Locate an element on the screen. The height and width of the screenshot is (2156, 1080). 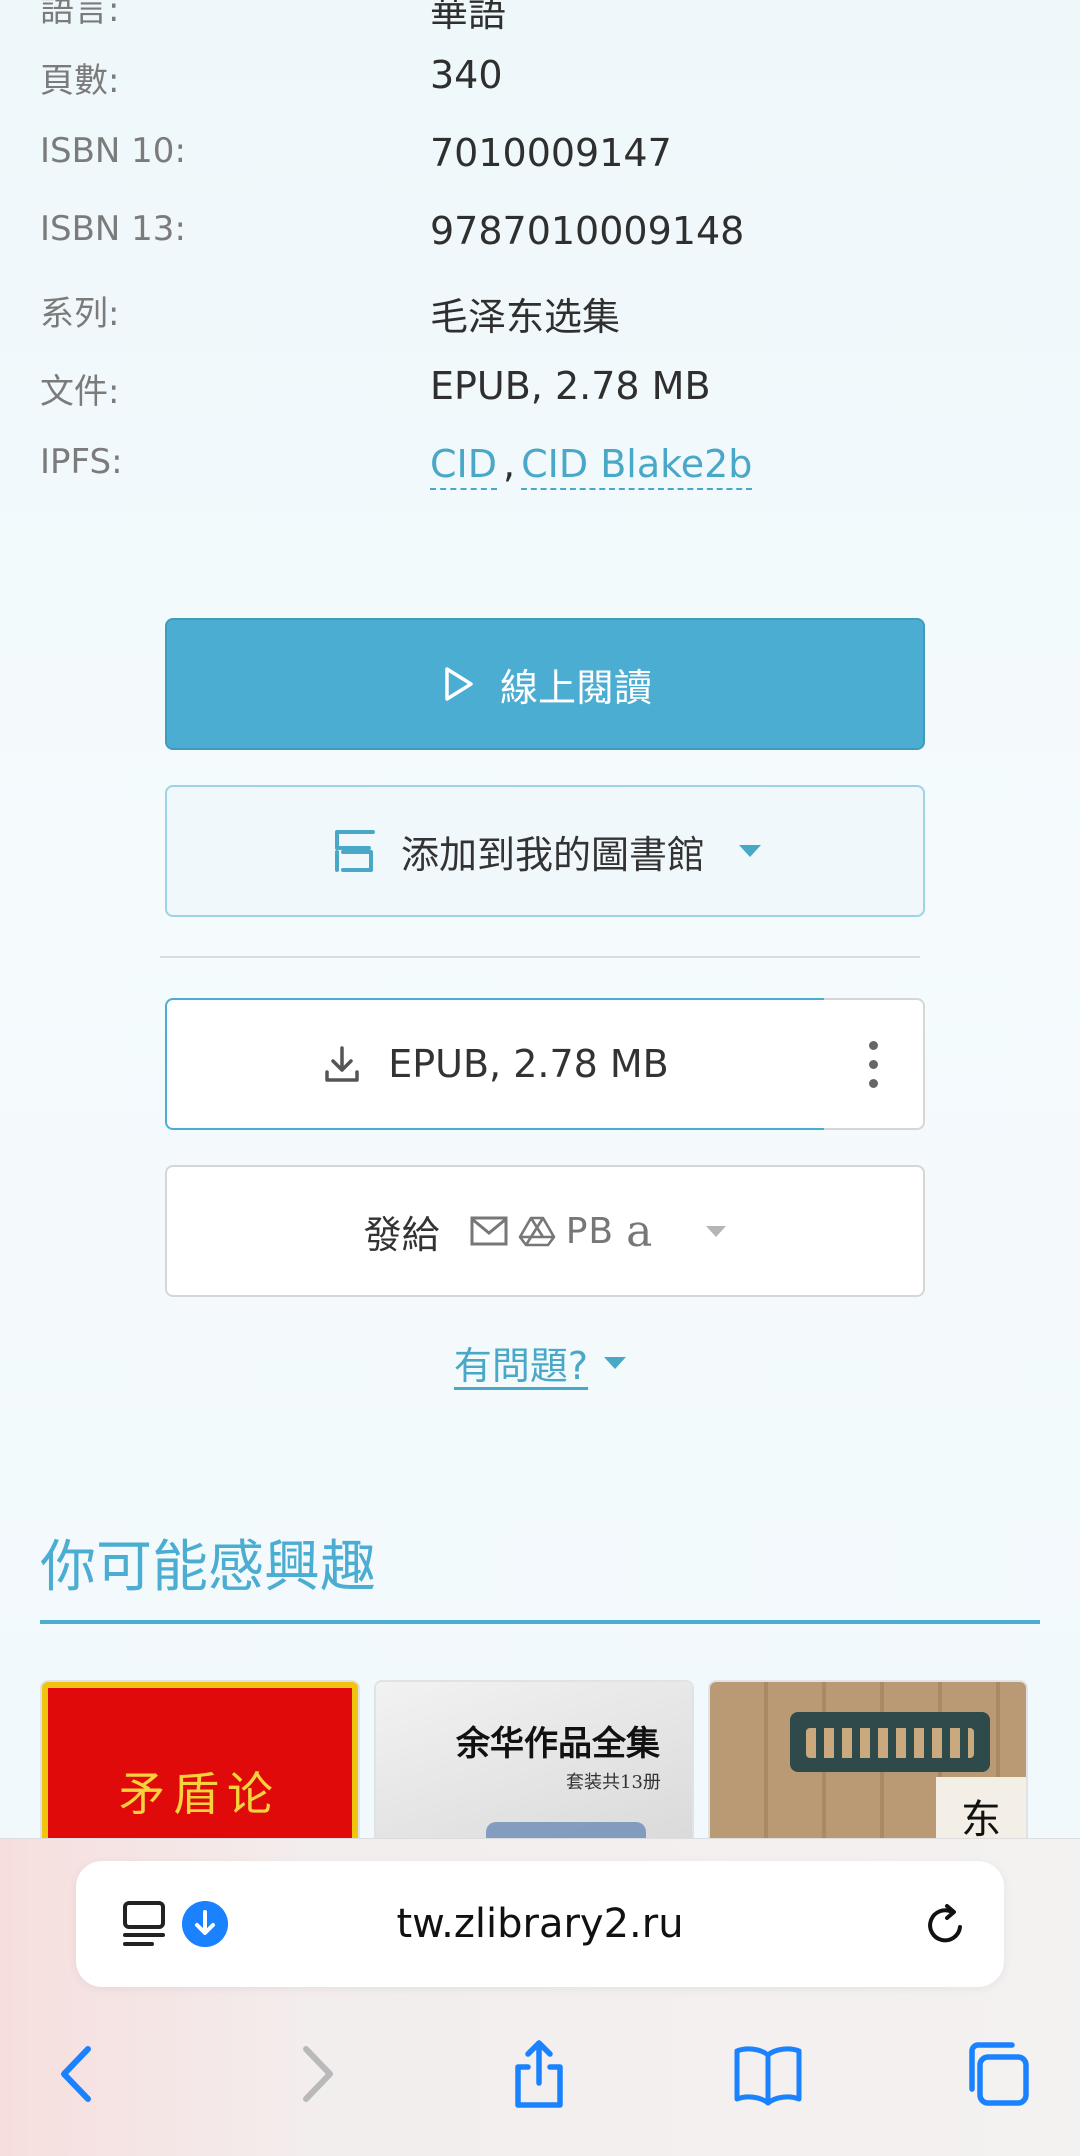
detail-value: 9787010009148 is located at coordinates (587, 231).